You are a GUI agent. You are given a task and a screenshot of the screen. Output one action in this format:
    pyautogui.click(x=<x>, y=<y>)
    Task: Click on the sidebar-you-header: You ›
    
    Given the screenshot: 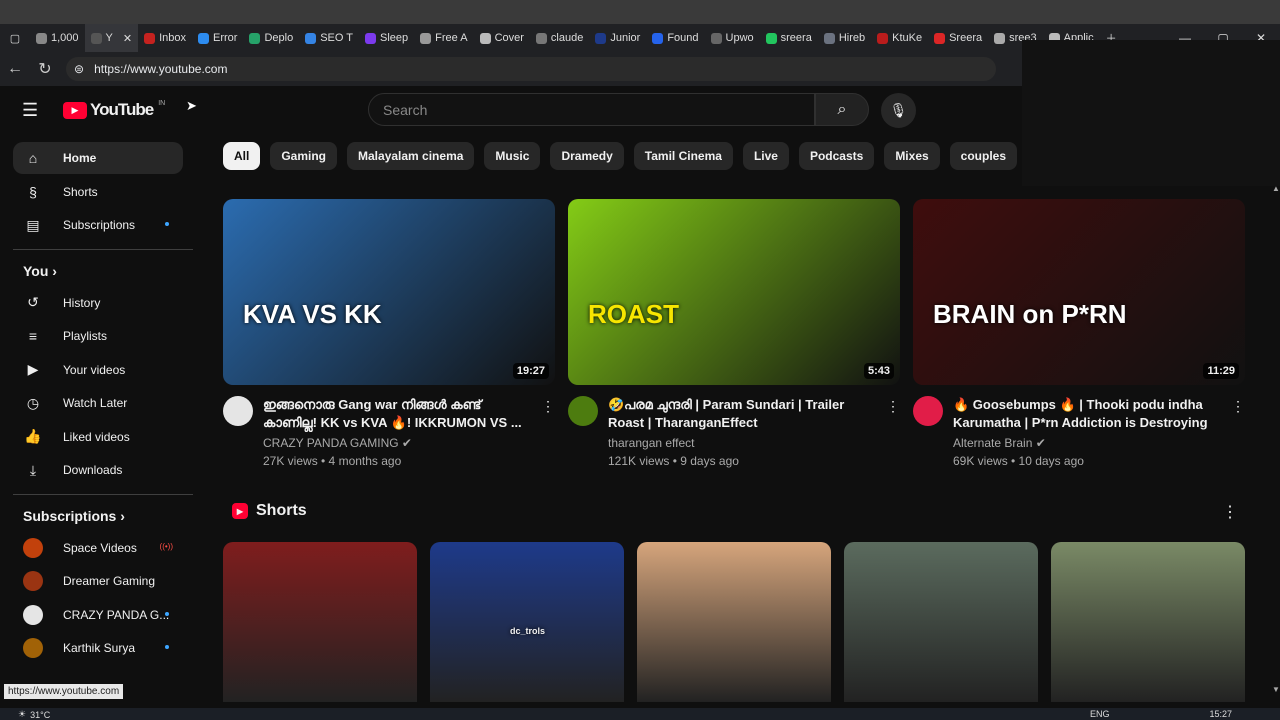 What is the action you would take?
    pyautogui.click(x=40, y=271)
    